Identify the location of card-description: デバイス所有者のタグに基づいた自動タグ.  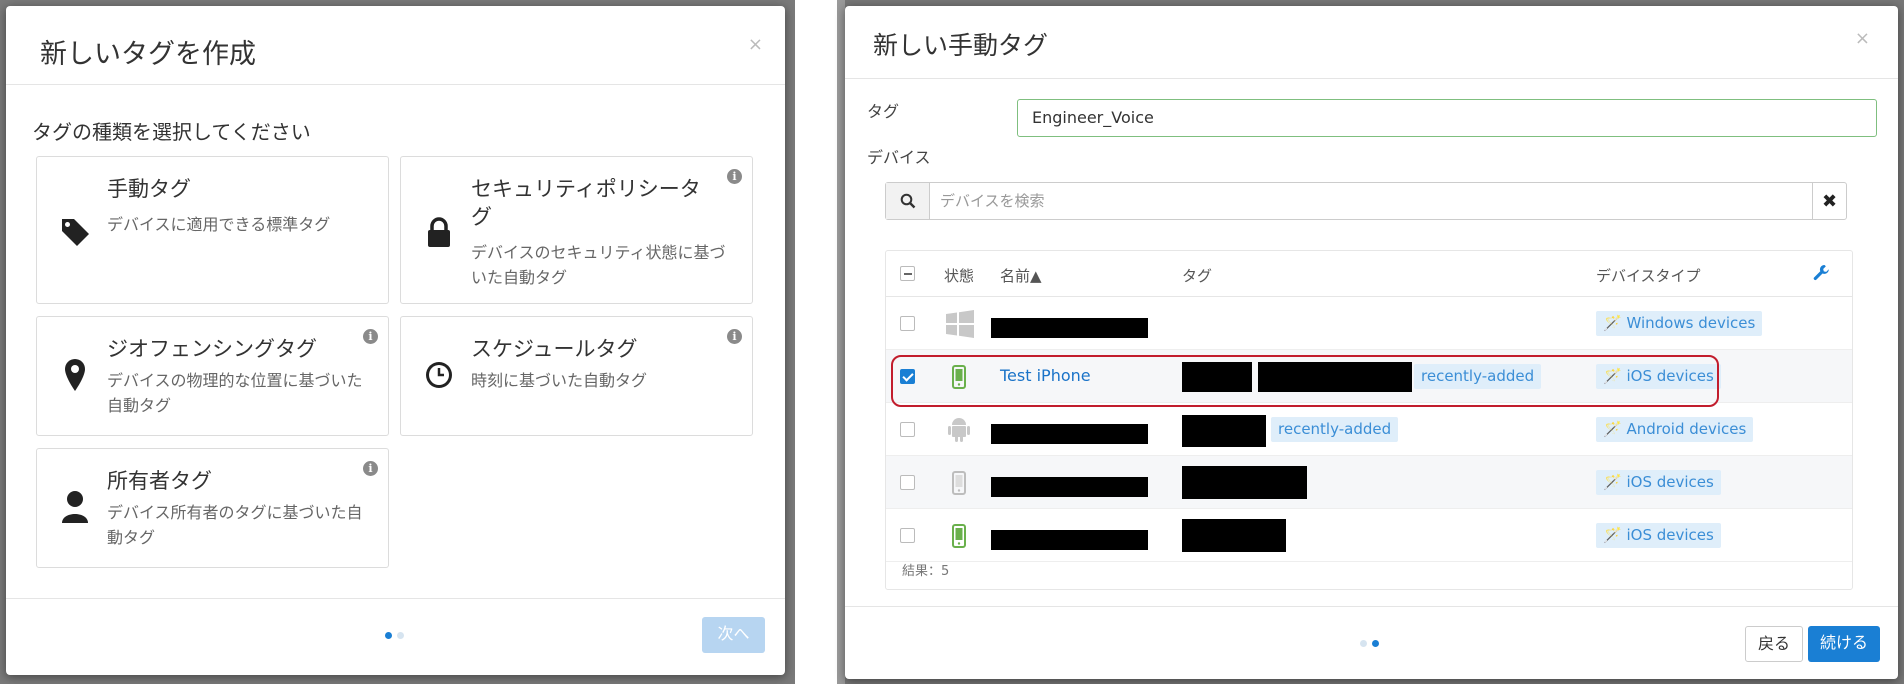
(235, 525).